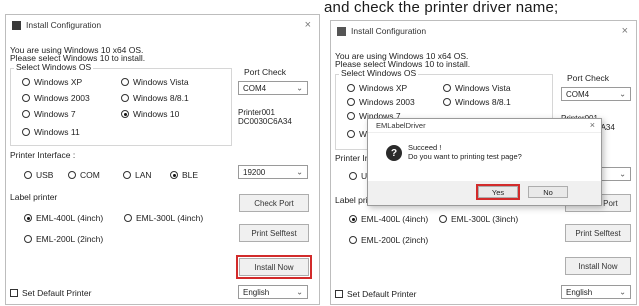 This screenshot has height=306, width=639. What do you see at coordinates (485, 219) in the screenshot?
I see `printer-option-label: EML-300L (3inch)` at bounding box center [485, 219].